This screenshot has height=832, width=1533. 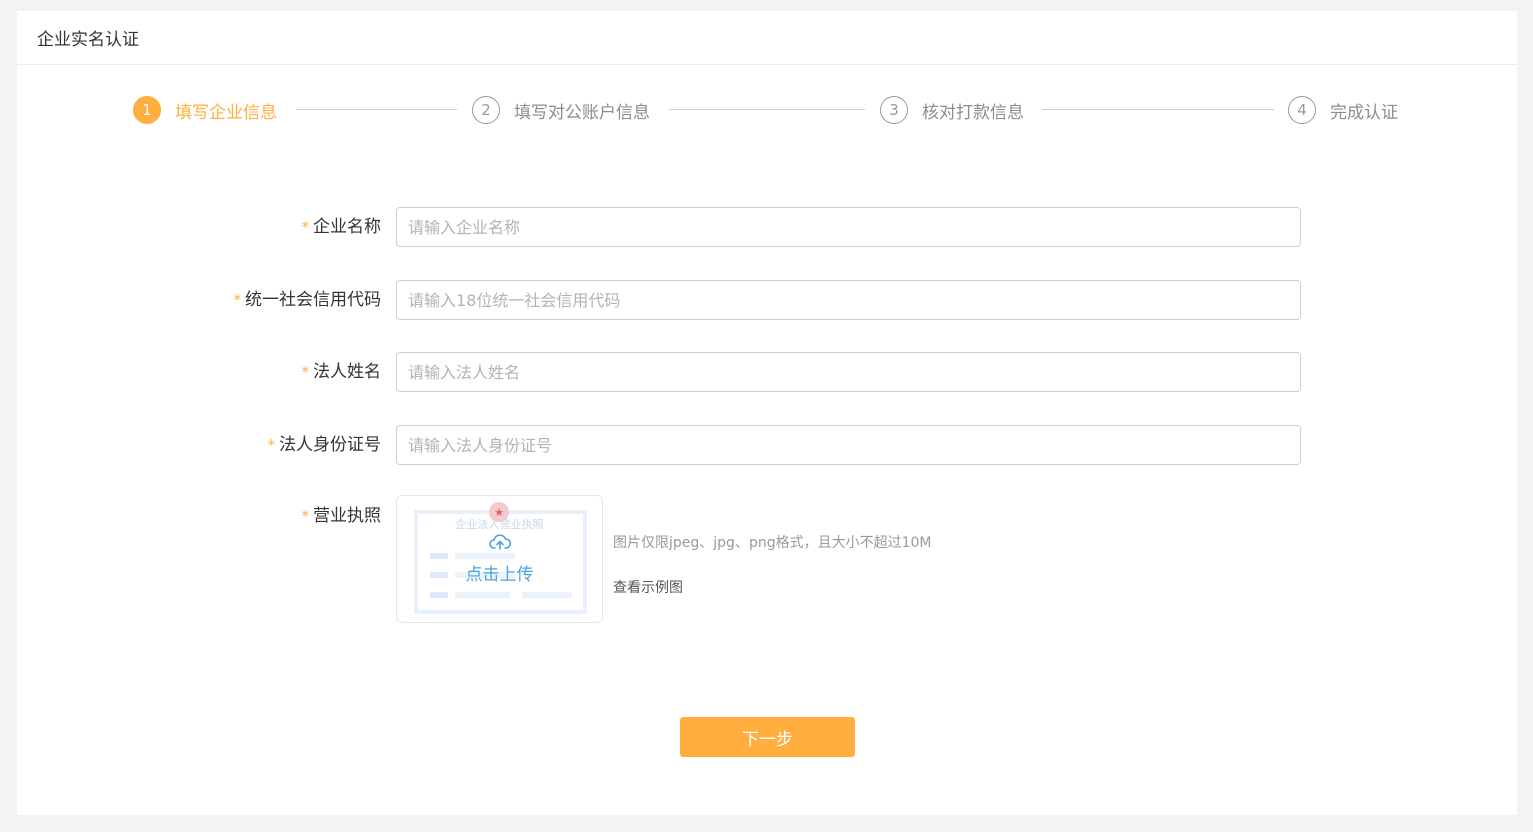 What do you see at coordinates (848, 300) in the screenshot?
I see `credit-code-input` at bounding box center [848, 300].